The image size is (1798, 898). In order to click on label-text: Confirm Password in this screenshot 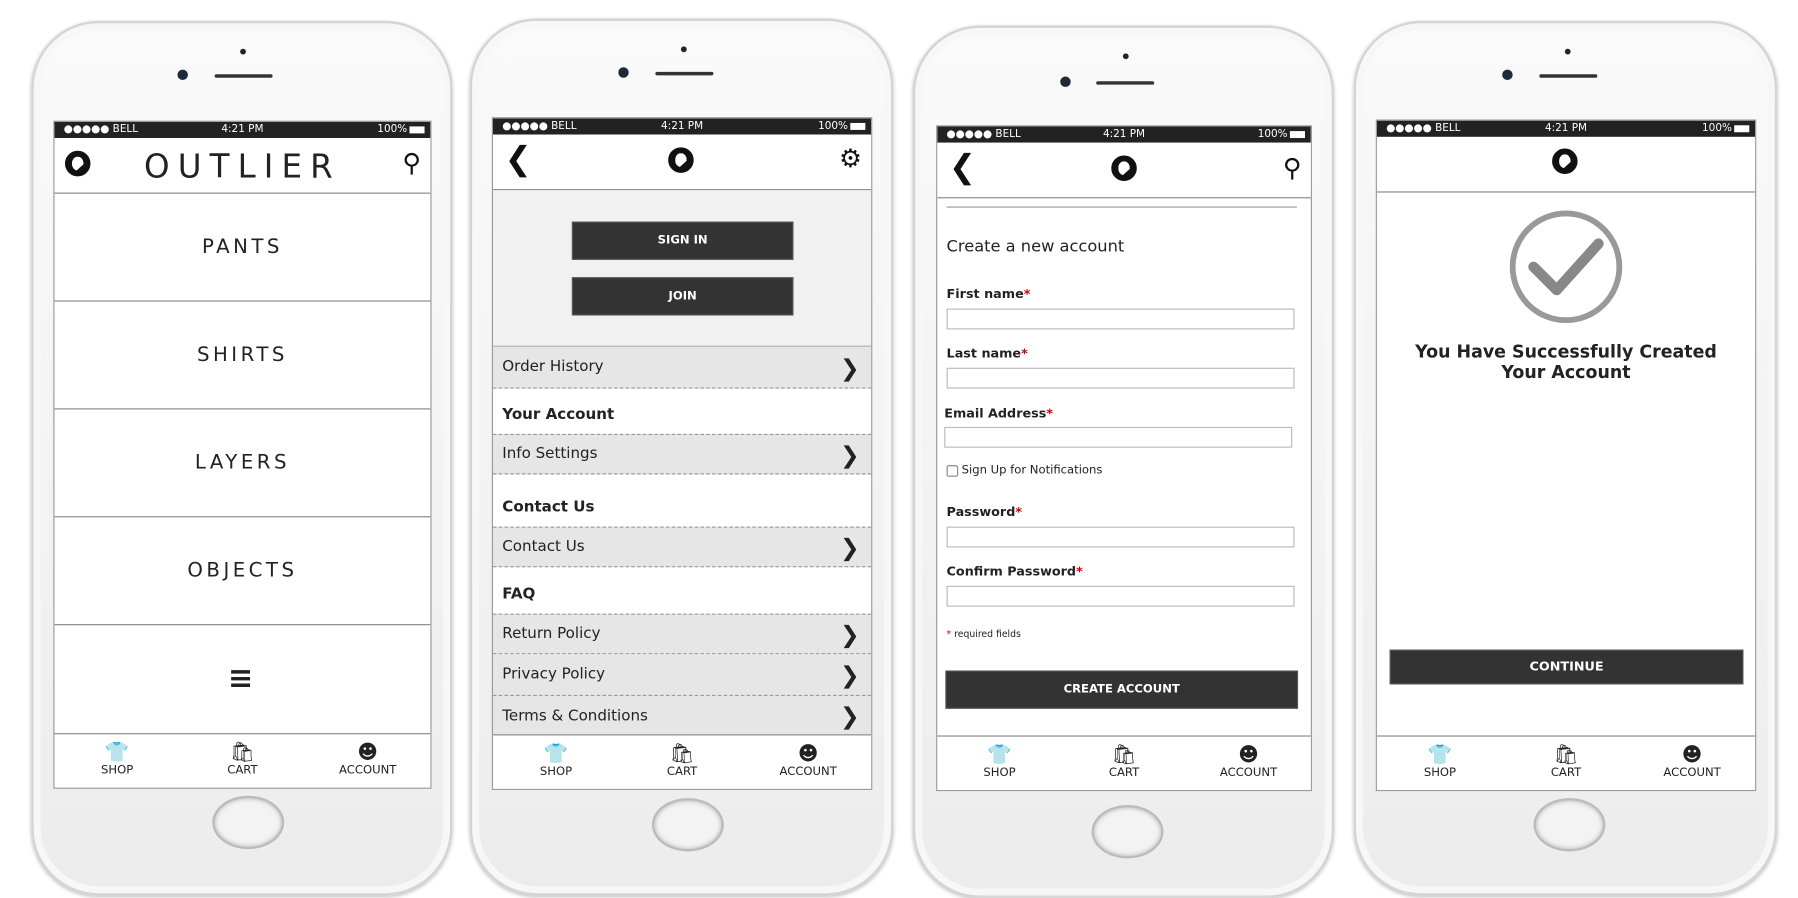, I will do `click(1011, 571)`.